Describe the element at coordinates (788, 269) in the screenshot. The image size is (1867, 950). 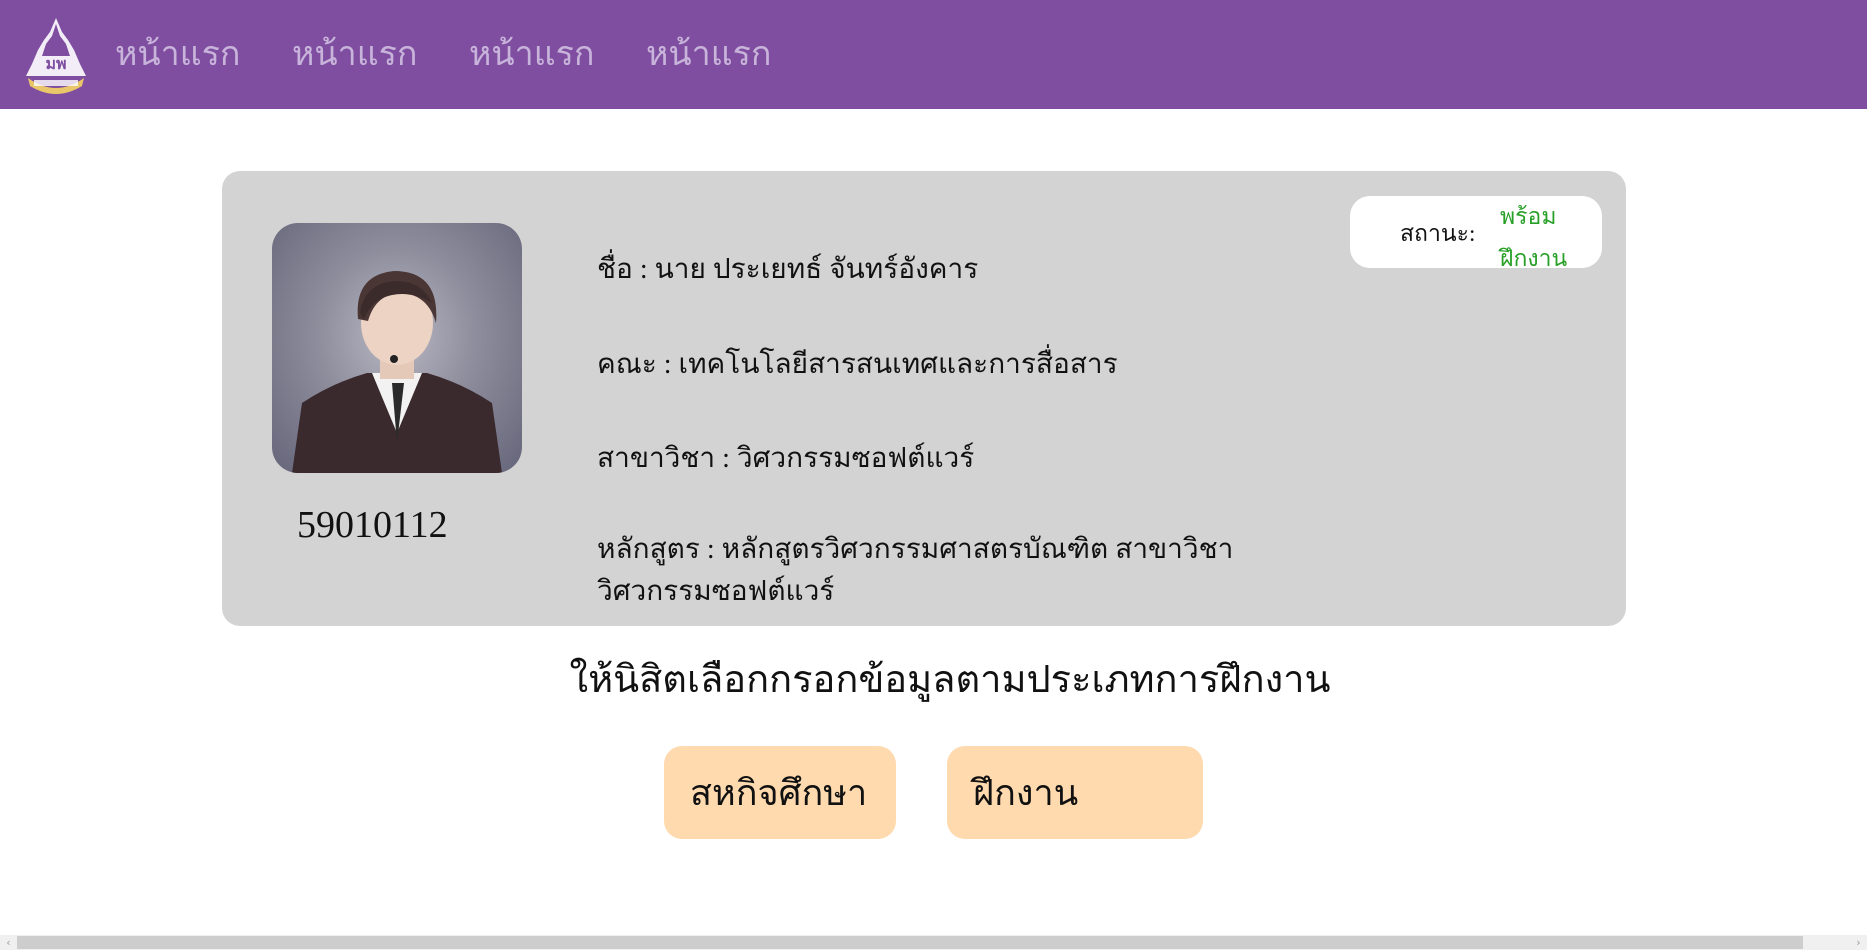
I see `student-name: ชื่อ : นาย ประเยทธ์ จันทร์อังคาร` at that location.